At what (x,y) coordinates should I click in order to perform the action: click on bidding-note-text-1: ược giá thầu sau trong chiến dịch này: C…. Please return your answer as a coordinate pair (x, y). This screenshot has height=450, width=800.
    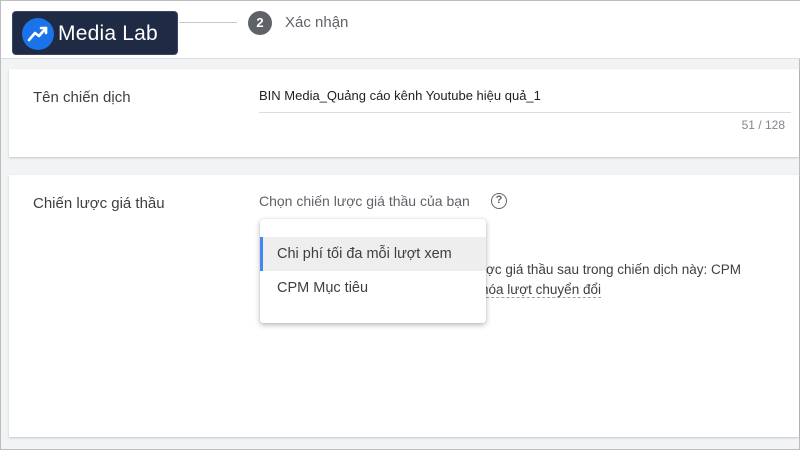
    Looking at the image, I should click on (609, 269).